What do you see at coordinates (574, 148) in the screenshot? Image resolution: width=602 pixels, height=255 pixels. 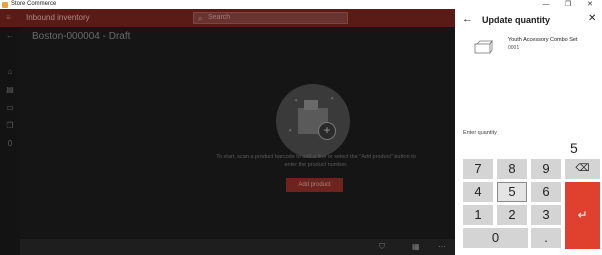 I see `quantity-field: 5` at bounding box center [574, 148].